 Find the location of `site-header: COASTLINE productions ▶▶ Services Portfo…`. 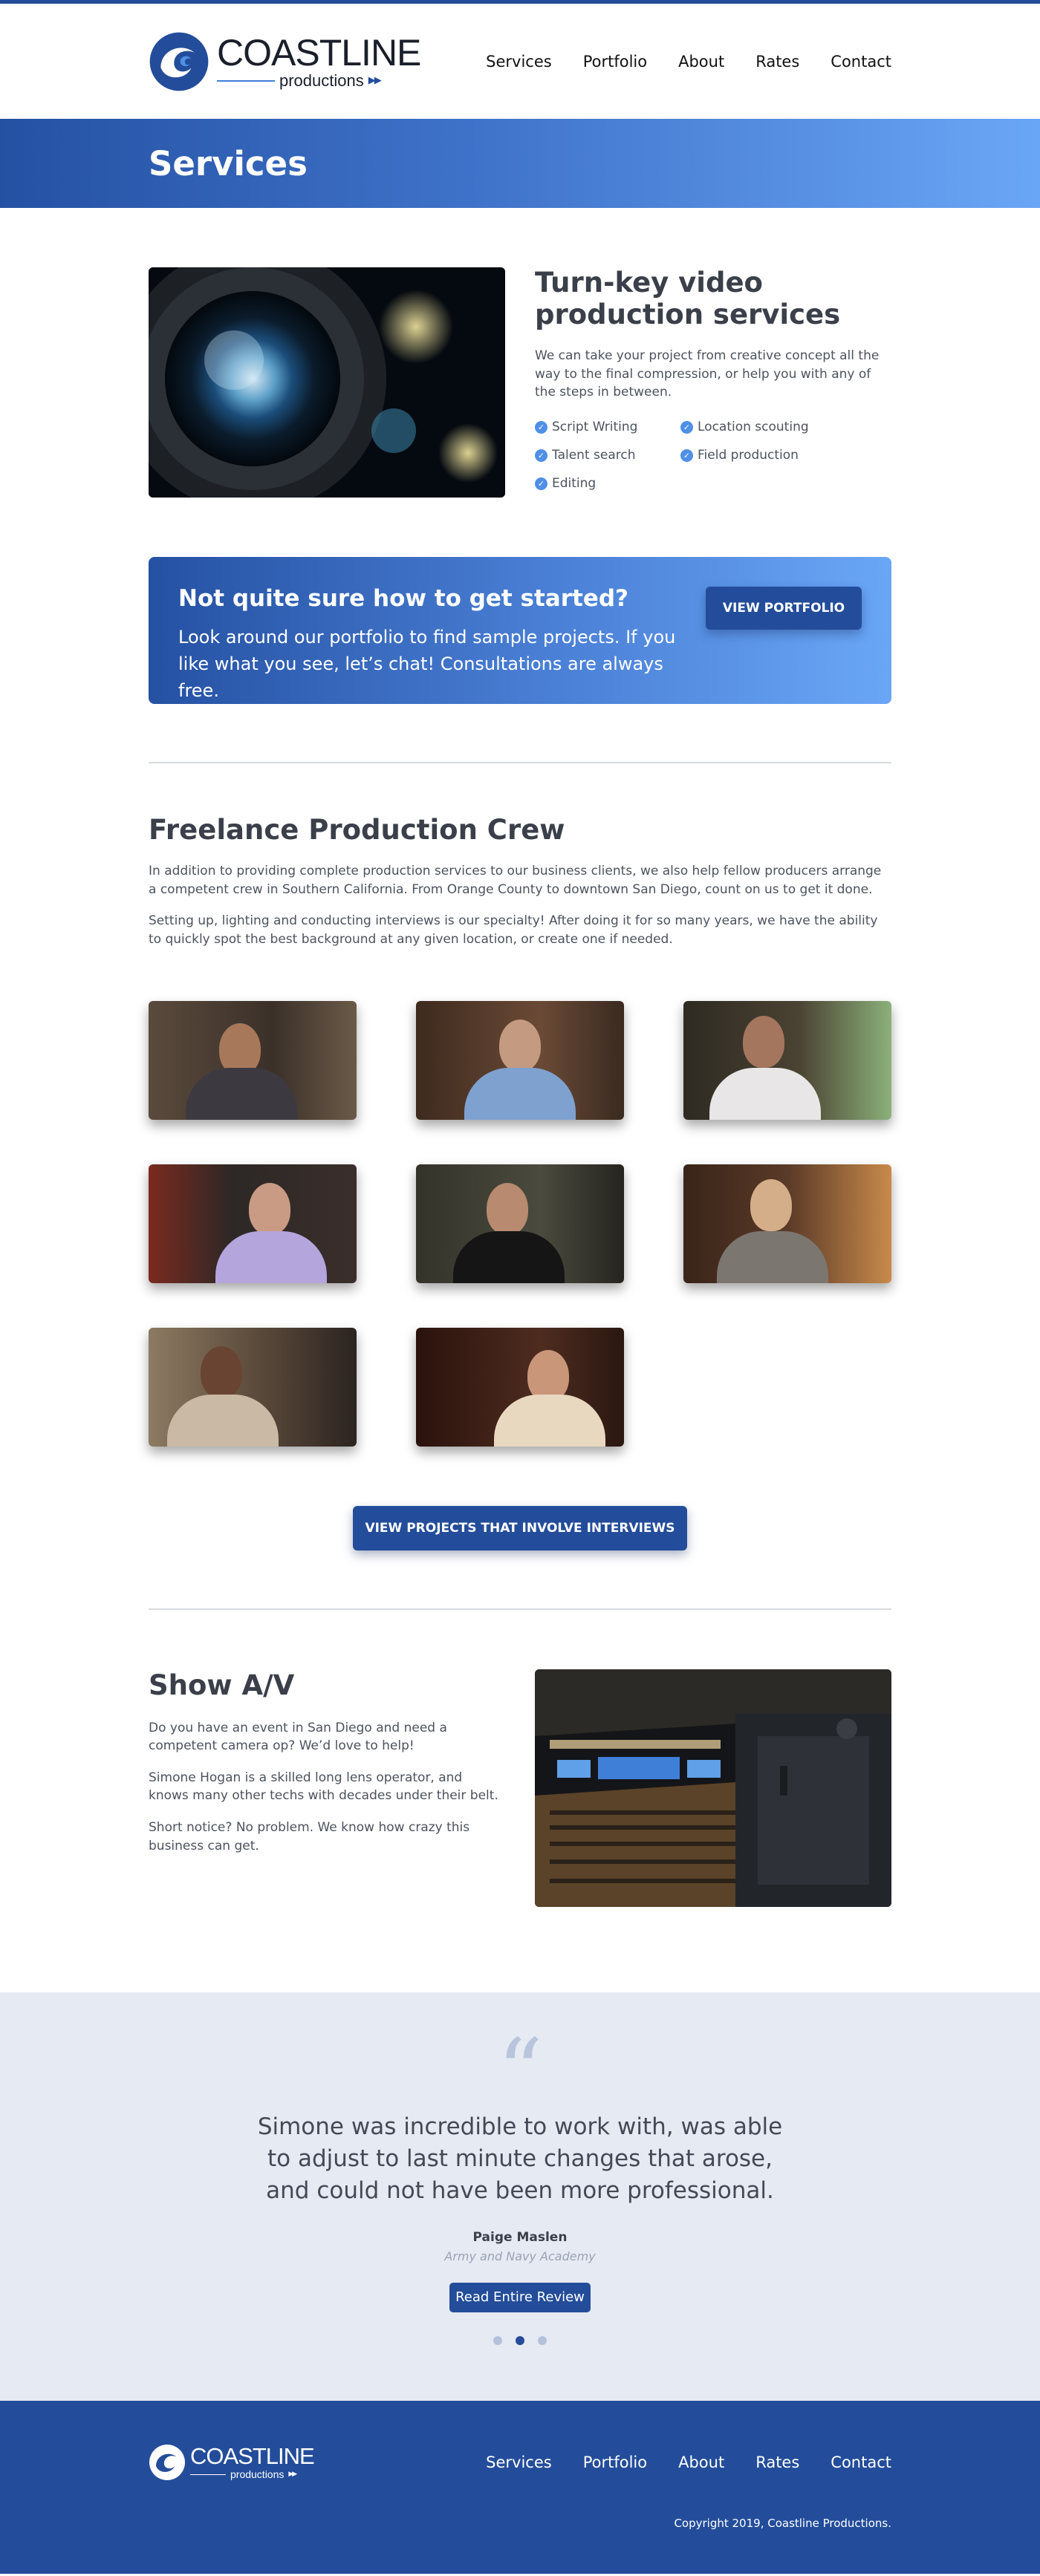

site-header: COASTLINE productions ▶▶ Services Portfo… is located at coordinates (520, 61).